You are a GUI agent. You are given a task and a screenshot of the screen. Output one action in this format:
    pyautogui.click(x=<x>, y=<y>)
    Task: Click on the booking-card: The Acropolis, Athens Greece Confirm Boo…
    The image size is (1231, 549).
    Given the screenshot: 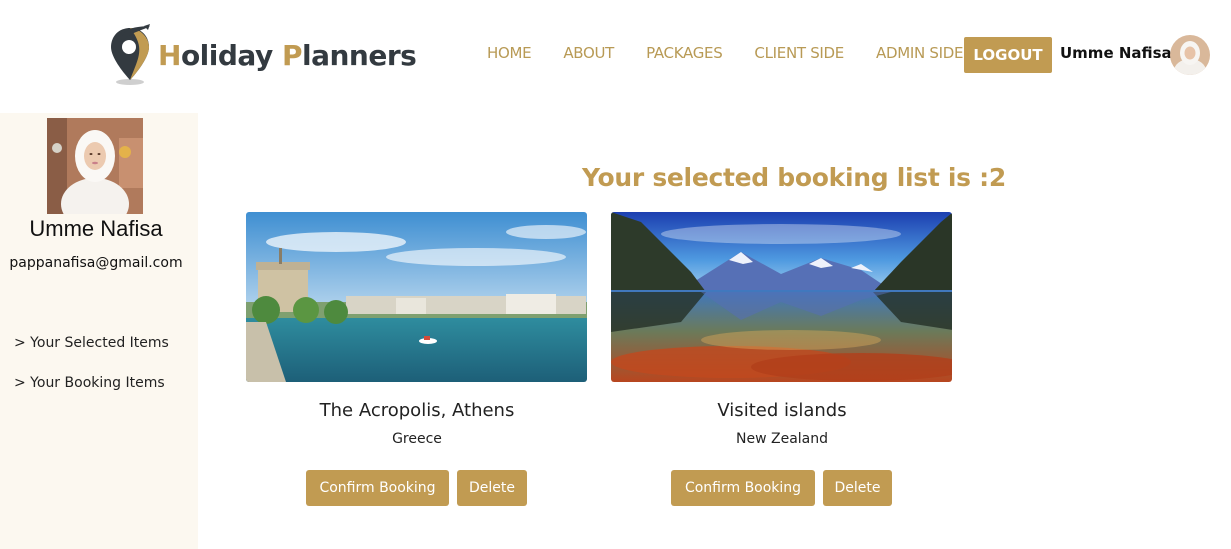 What is the action you would take?
    pyautogui.click(x=417, y=359)
    